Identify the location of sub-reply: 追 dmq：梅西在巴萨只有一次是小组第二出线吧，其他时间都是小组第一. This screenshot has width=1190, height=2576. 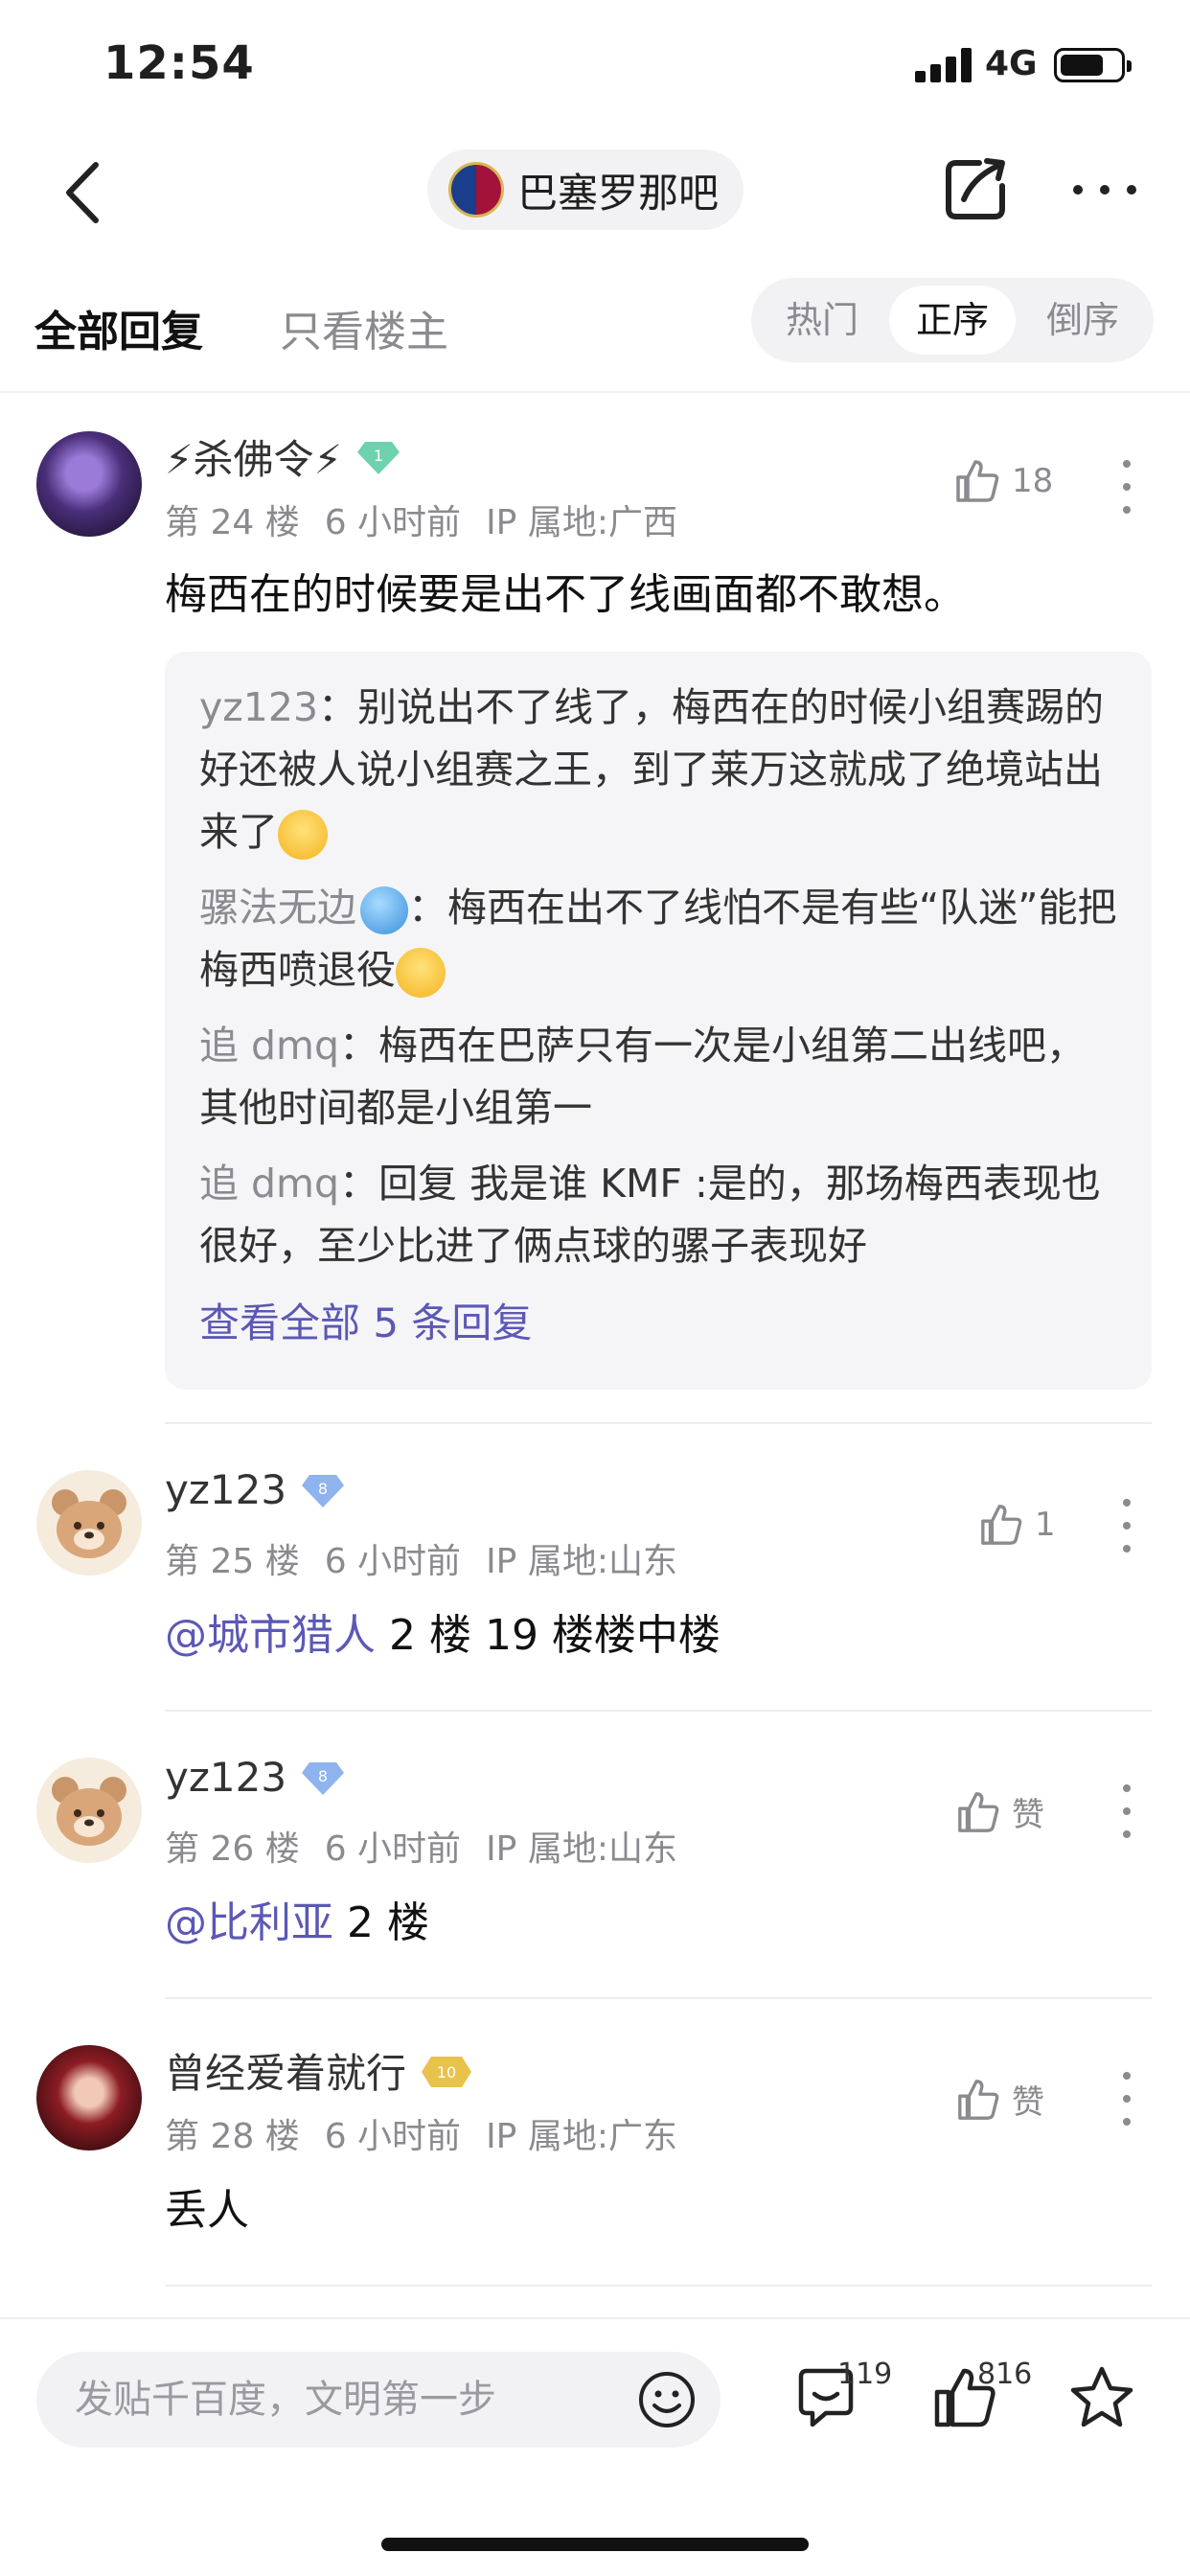
(643, 1077).